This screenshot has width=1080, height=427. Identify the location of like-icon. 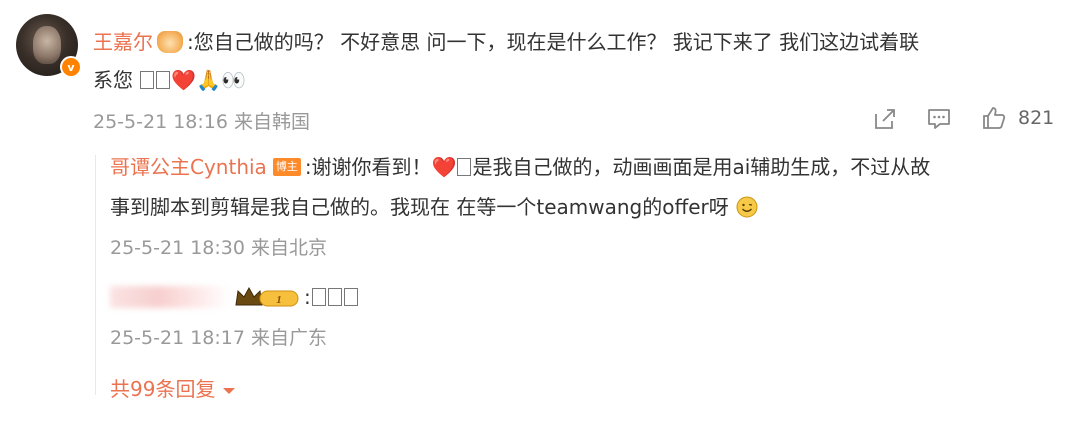
(994, 118).